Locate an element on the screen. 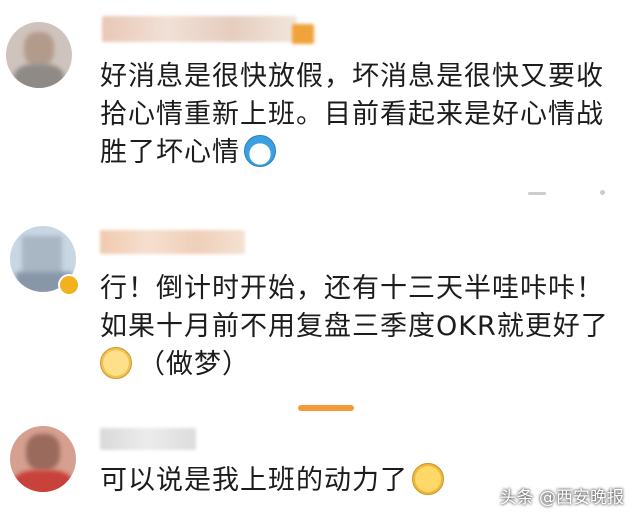  more-icon is located at coordinates (602, 192).